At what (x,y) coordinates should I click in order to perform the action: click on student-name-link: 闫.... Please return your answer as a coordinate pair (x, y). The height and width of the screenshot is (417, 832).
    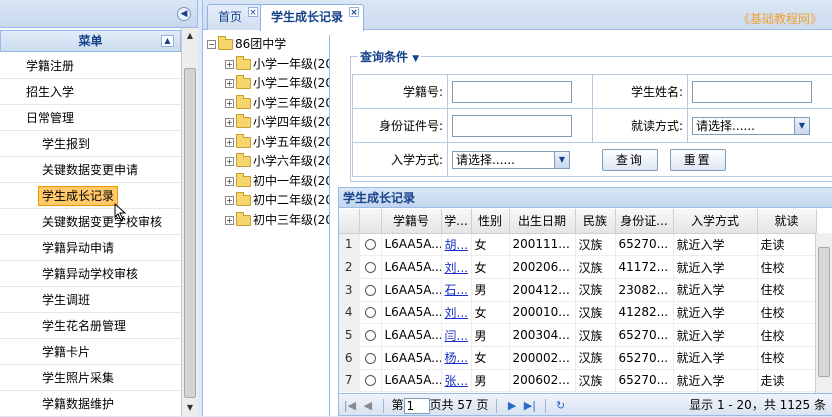
    Looking at the image, I should click on (456, 336).